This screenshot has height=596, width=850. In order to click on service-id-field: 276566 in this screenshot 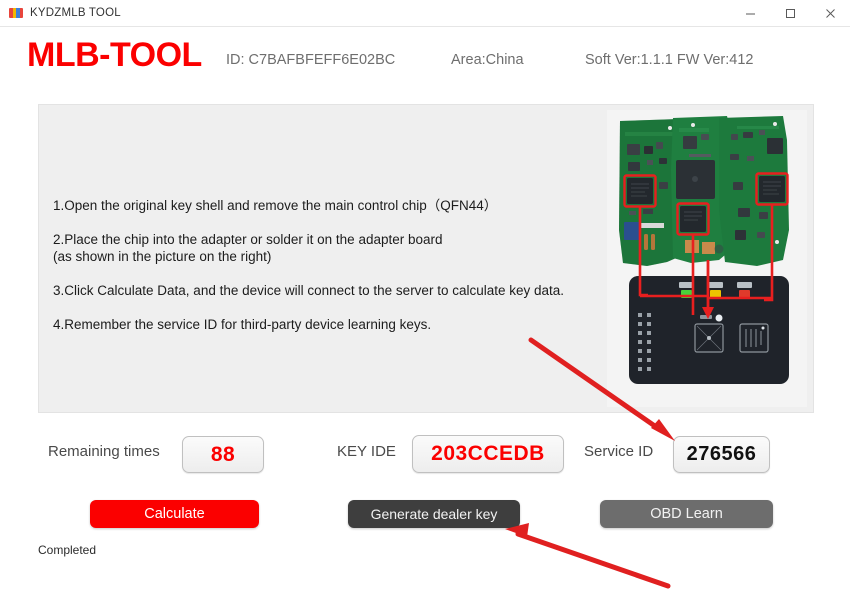, I will do `click(721, 454)`.